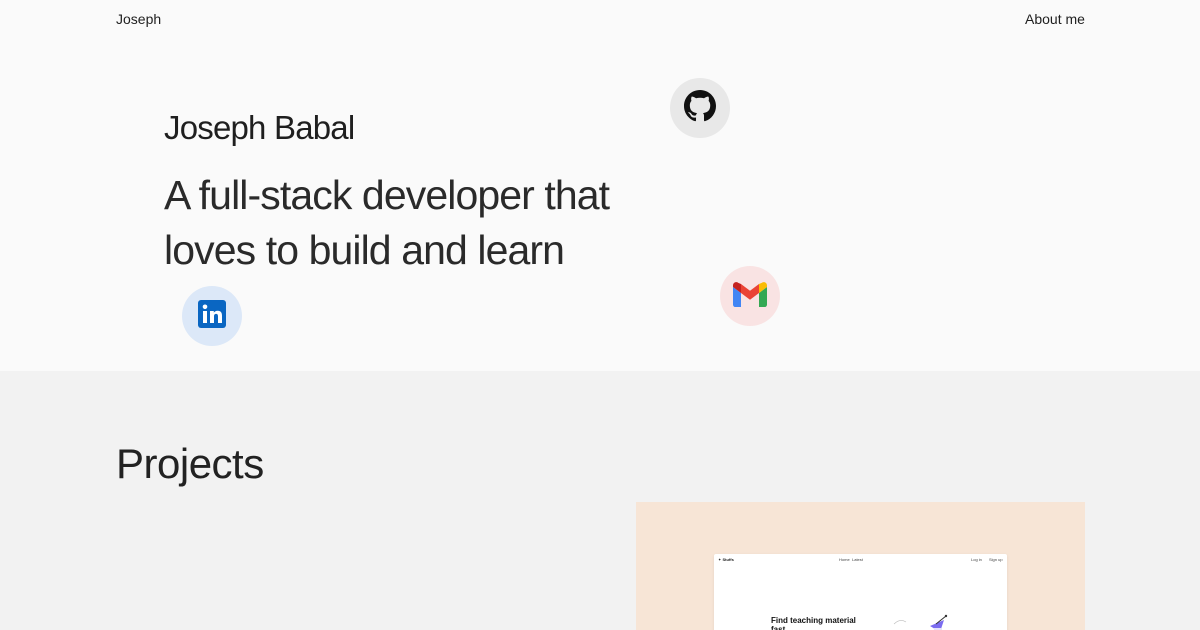  Describe the element at coordinates (190, 463) in the screenshot. I see `projects-title: Projects` at that location.